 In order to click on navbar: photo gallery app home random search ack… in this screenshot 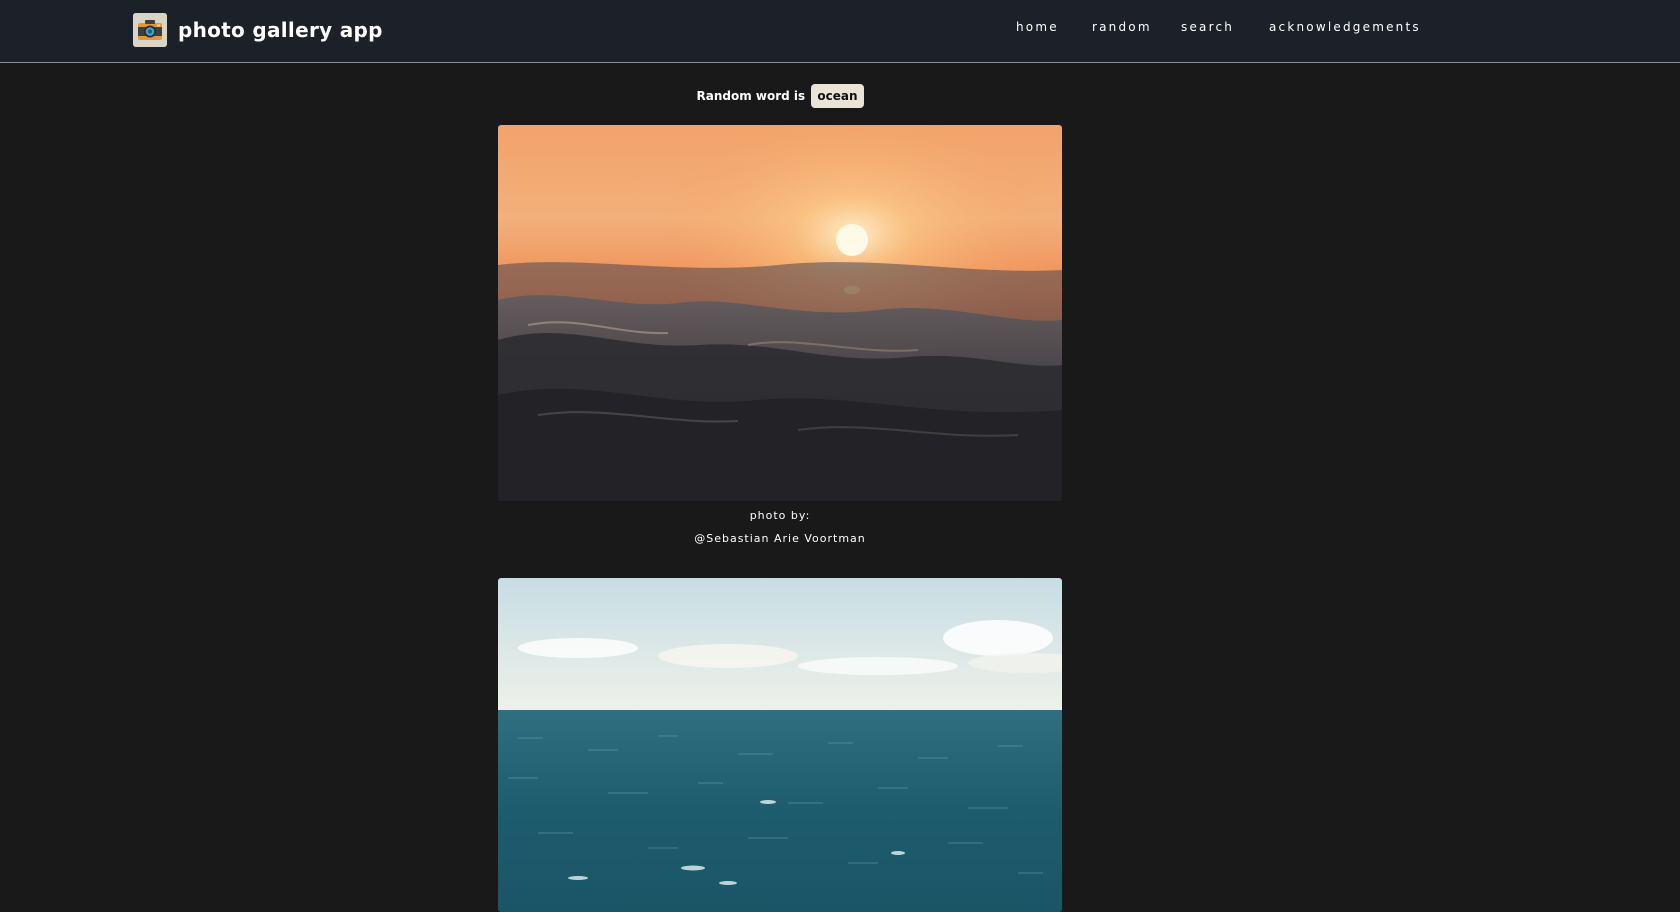, I will do `click(840, 31)`.